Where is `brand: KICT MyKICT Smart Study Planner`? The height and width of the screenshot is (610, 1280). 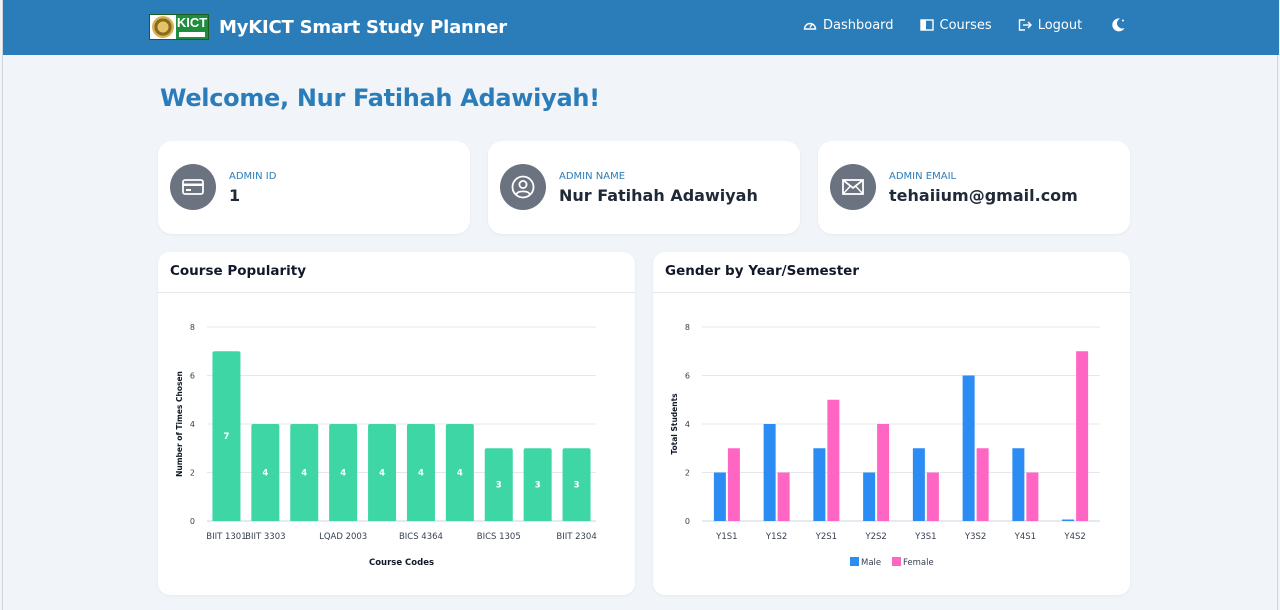
brand: KICT MyKICT Smart Study Planner is located at coordinates (328, 27).